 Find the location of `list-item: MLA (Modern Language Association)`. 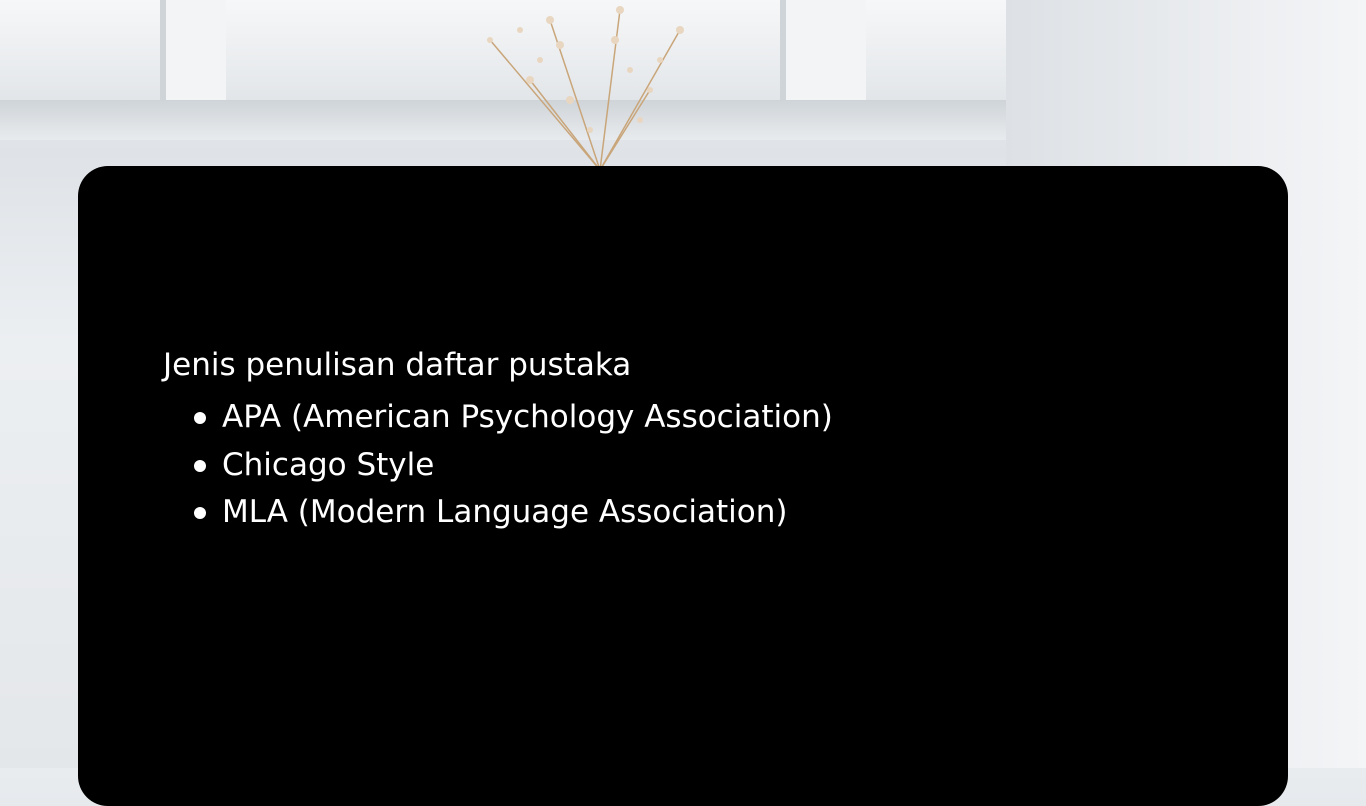

list-item: MLA (Modern Language Association) is located at coordinates (513, 513).